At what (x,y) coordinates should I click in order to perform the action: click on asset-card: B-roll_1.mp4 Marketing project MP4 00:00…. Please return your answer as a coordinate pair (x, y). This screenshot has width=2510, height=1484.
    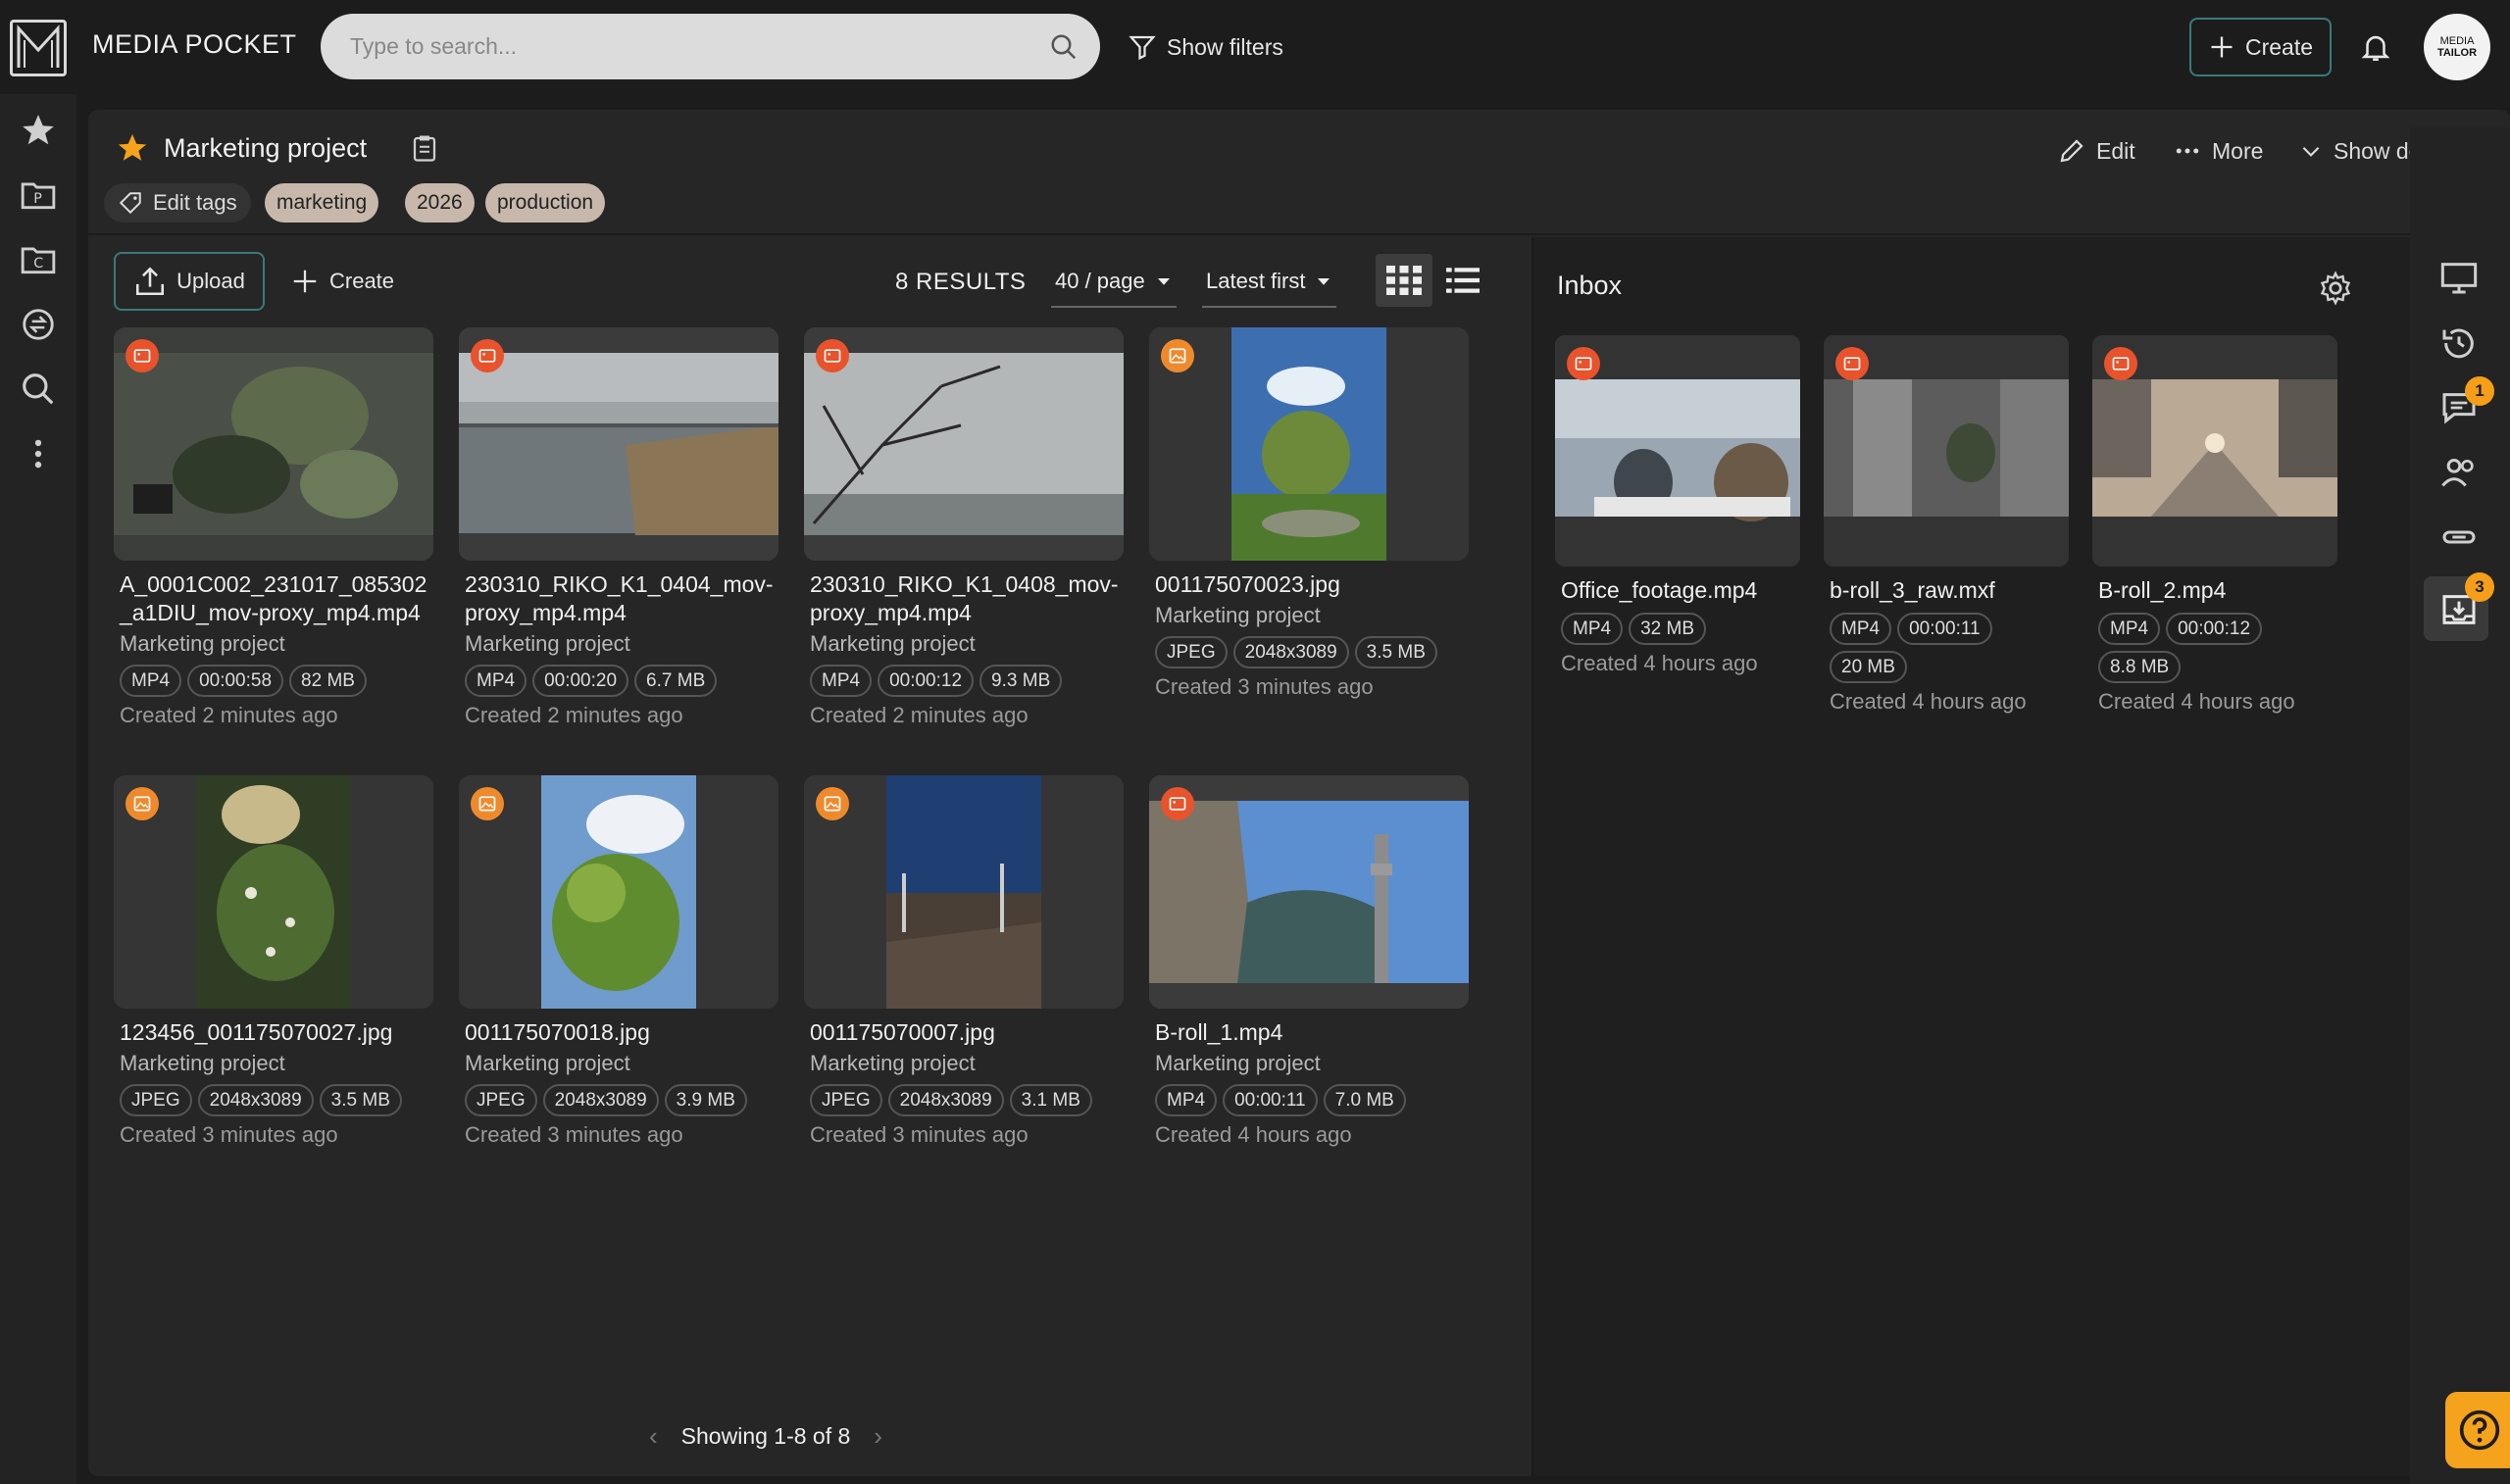
    Looking at the image, I should click on (1309, 962).